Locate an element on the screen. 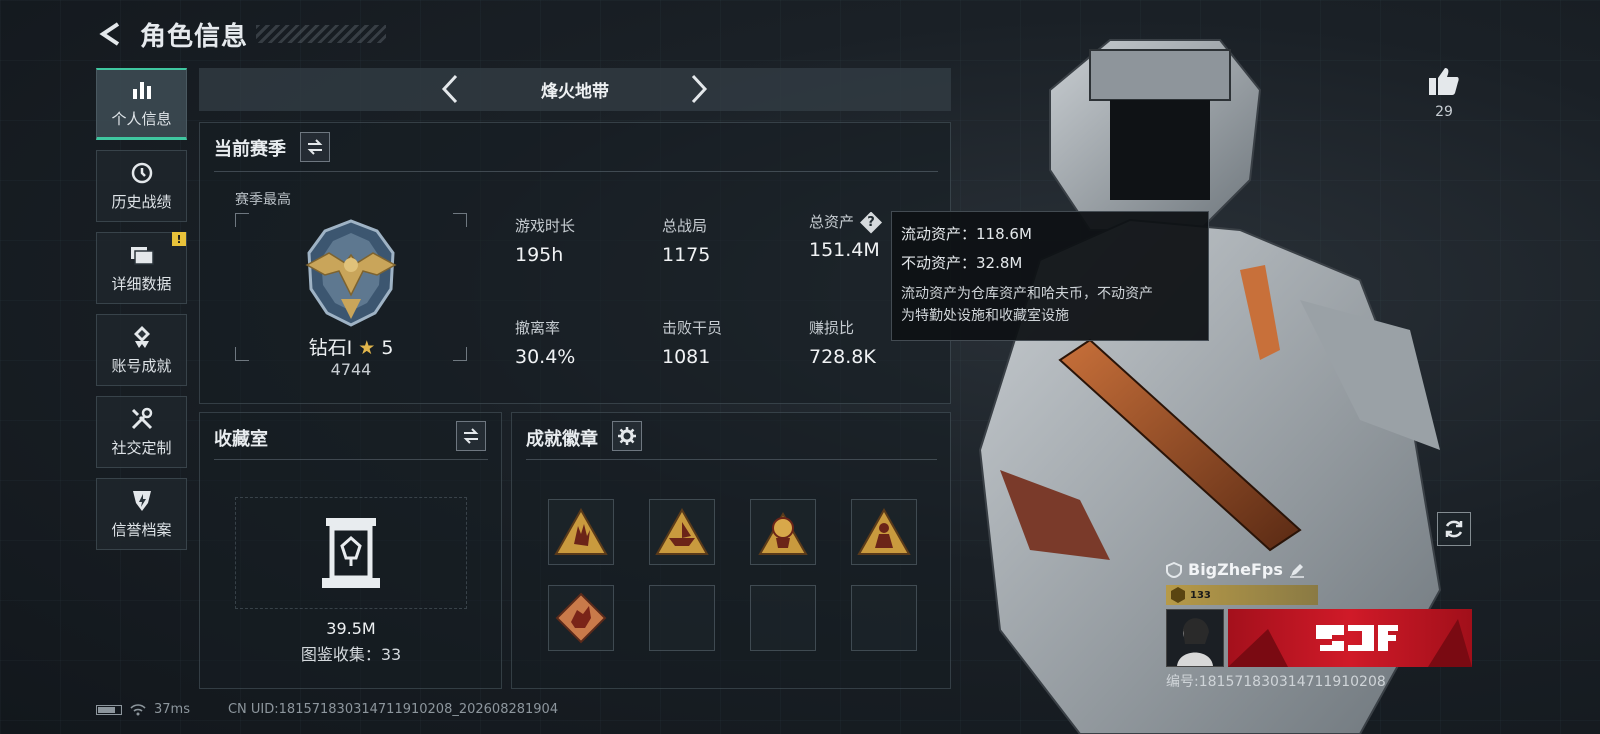 This screenshot has width=1600, height=734. sidebar-item-reputation: 信誉档案 is located at coordinates (141, 514).